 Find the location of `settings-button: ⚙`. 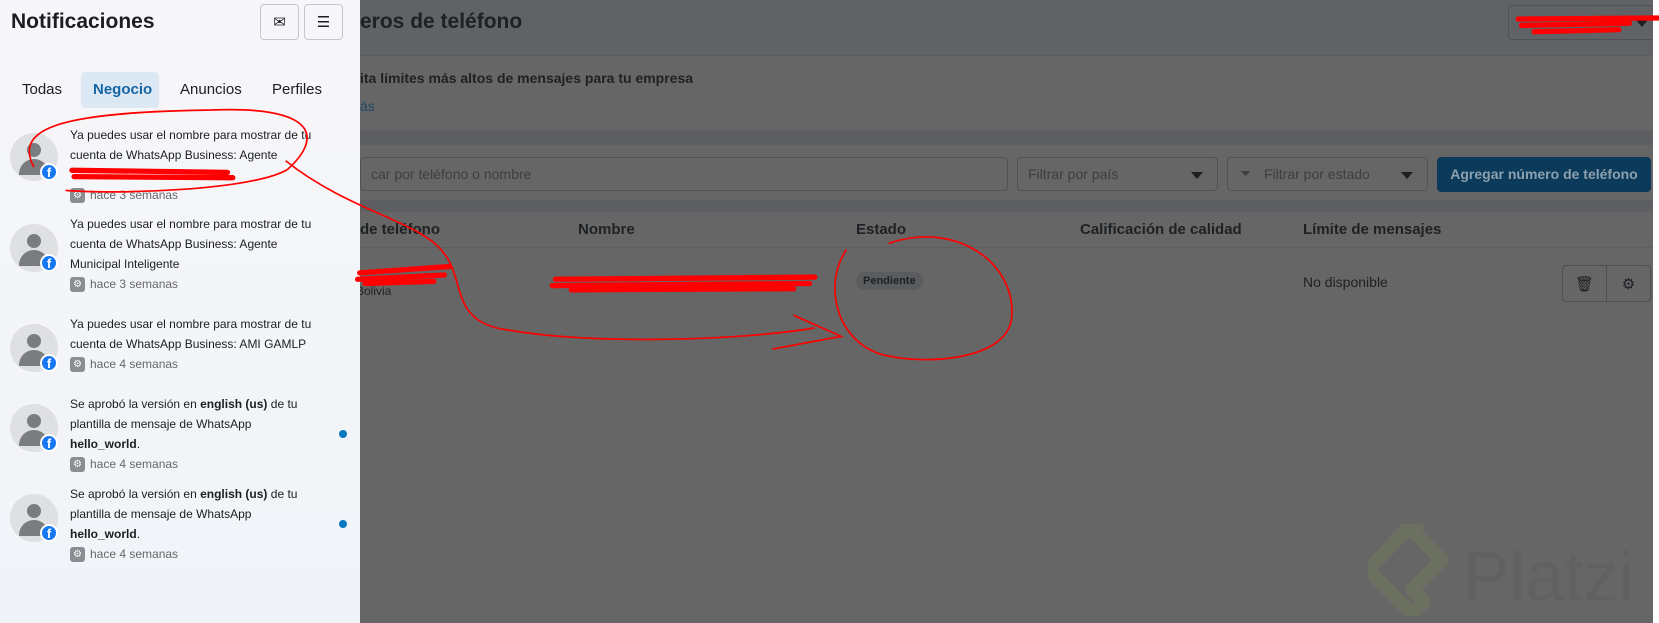

settings-button: ⚙ is located at coordinates (1628, 283).